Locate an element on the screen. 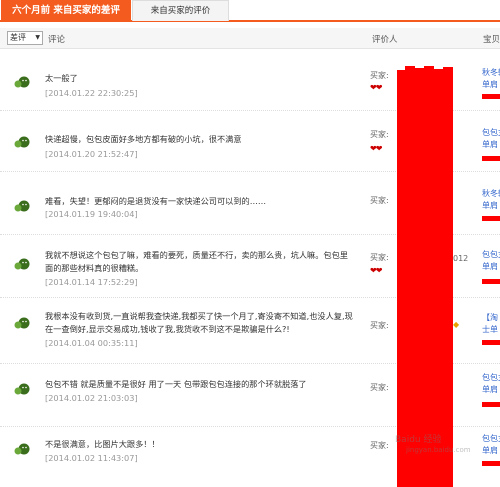  rating-filter-select: 差评 ▼ is located at coordinates (25, 38).